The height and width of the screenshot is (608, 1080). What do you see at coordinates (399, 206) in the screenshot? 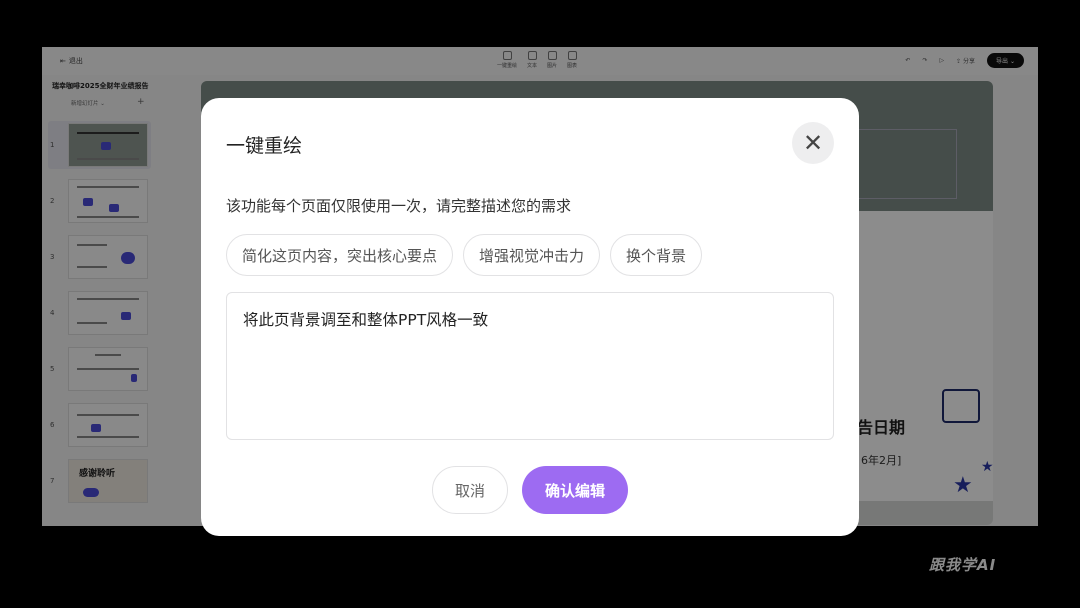
I see `dialog-description: 该功能每个页面仅限使用一次，请完整描述您的需求` at bounding box center [399, 206].